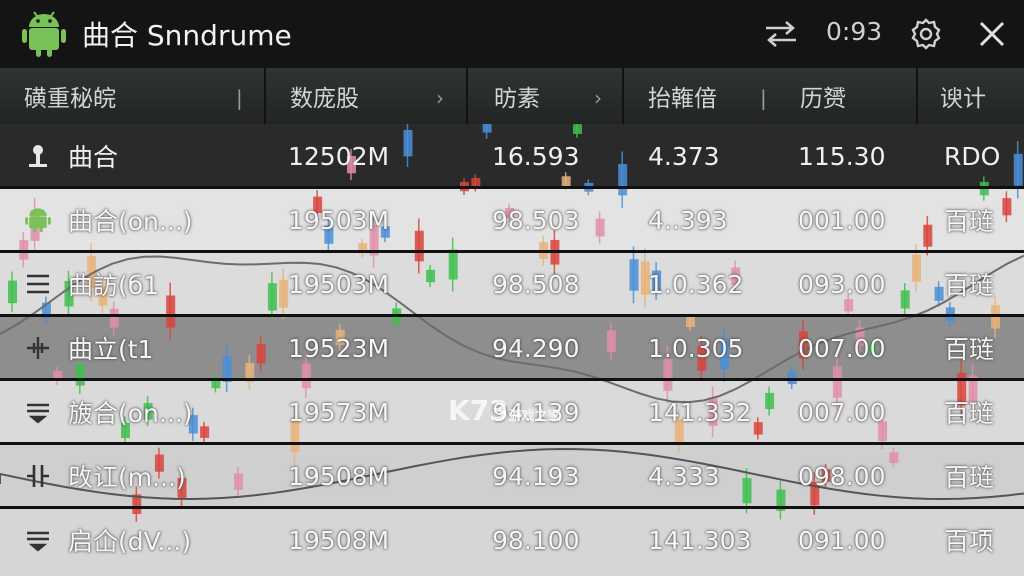  What do you see at coordinates (842, 476) in the screenshot?
I see `row-history: 098.00` at bounding box center [842, 476].